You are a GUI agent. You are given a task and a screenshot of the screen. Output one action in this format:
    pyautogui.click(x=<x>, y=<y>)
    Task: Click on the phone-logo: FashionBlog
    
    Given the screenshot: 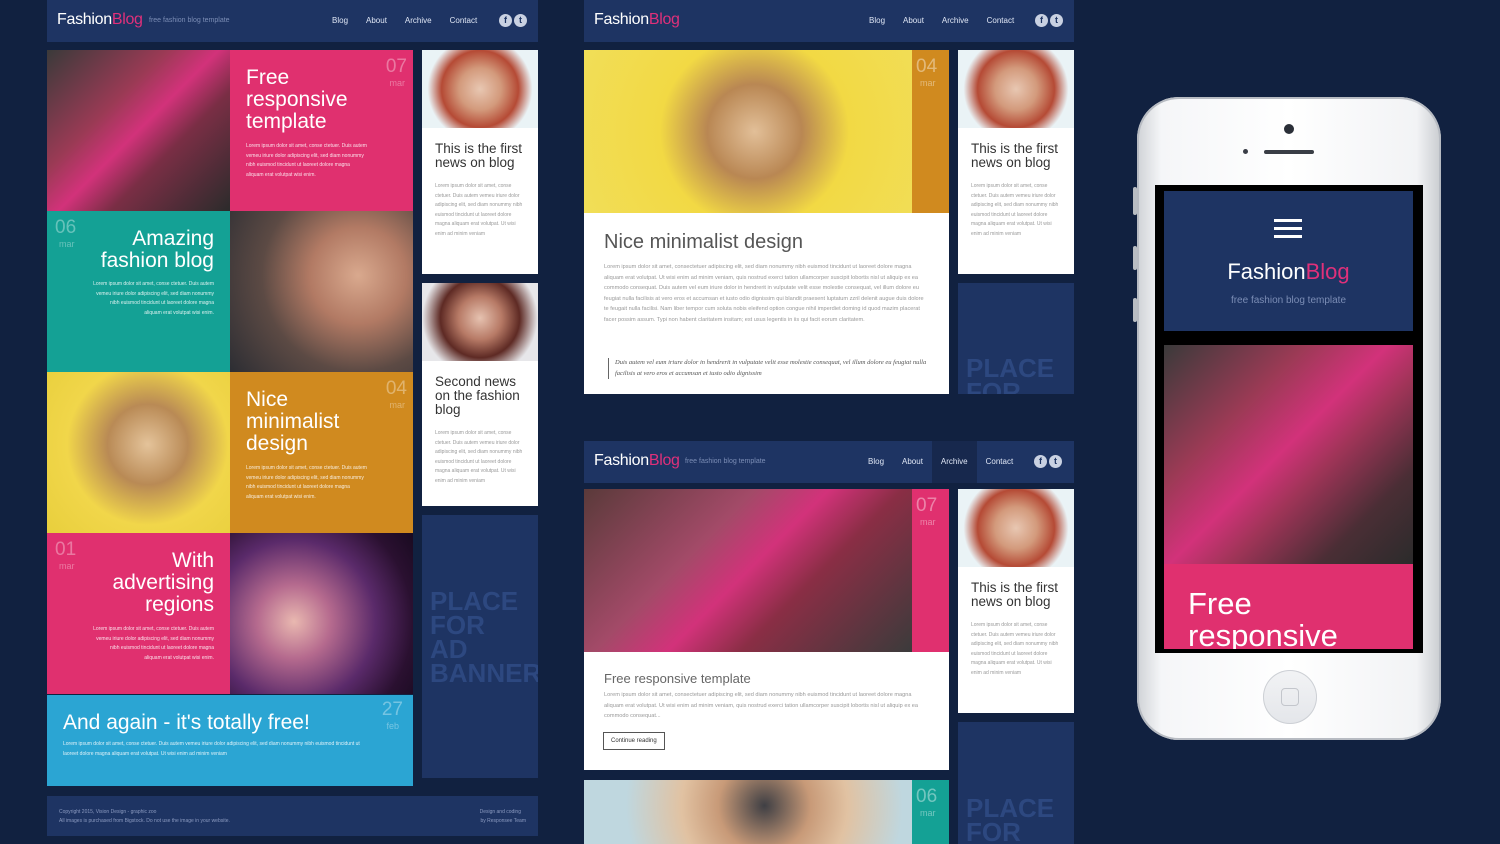 What is the action you would take?
    pyautogui.click(x=1288, y=272)
    